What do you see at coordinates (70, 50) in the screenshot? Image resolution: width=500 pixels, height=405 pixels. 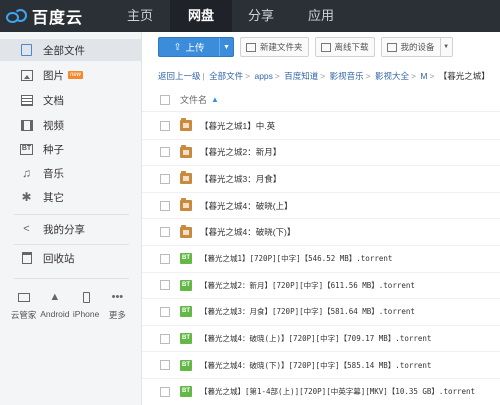 I see `sidebar-item-all-files: 全部文件` at bounding box center [70, 50].